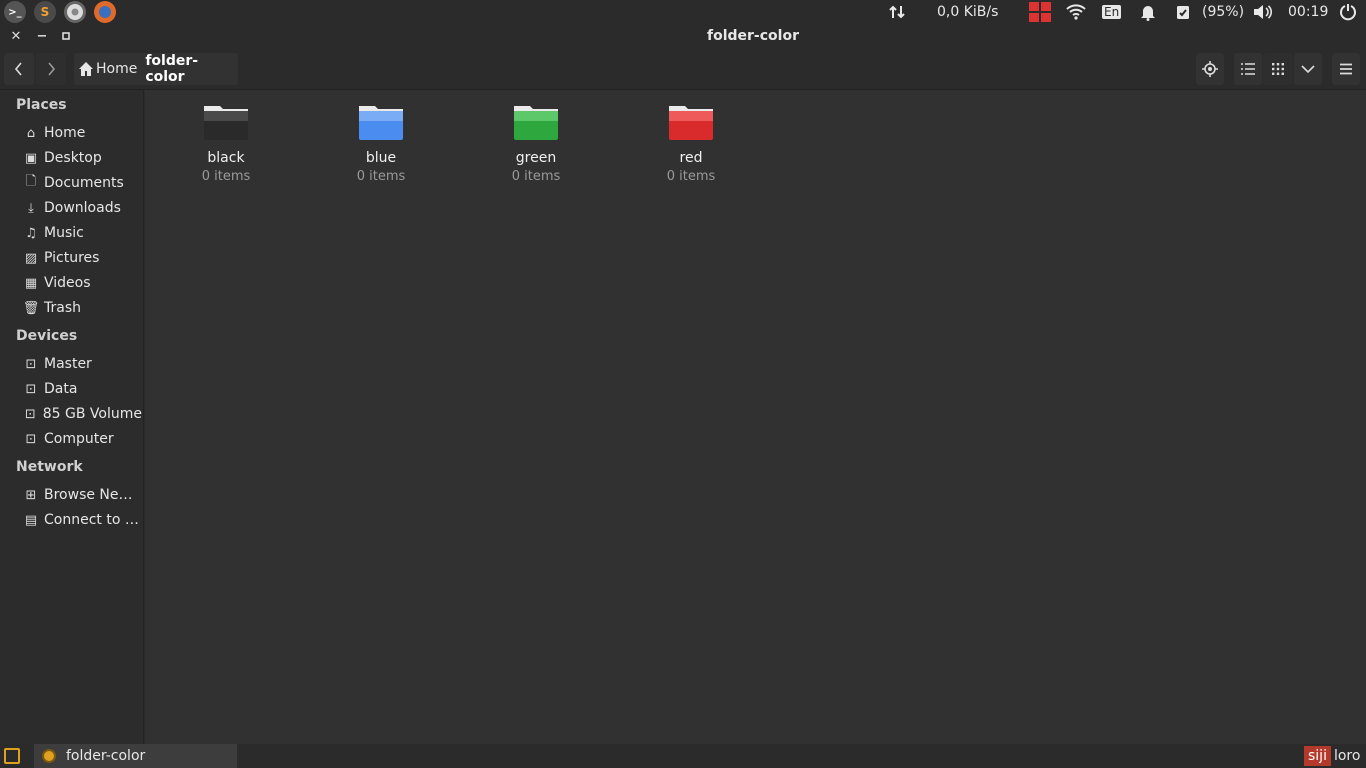 This screenshot has width=1366, height=768. I want to click on sidebar-item-label: Computer, so click(79, 439).